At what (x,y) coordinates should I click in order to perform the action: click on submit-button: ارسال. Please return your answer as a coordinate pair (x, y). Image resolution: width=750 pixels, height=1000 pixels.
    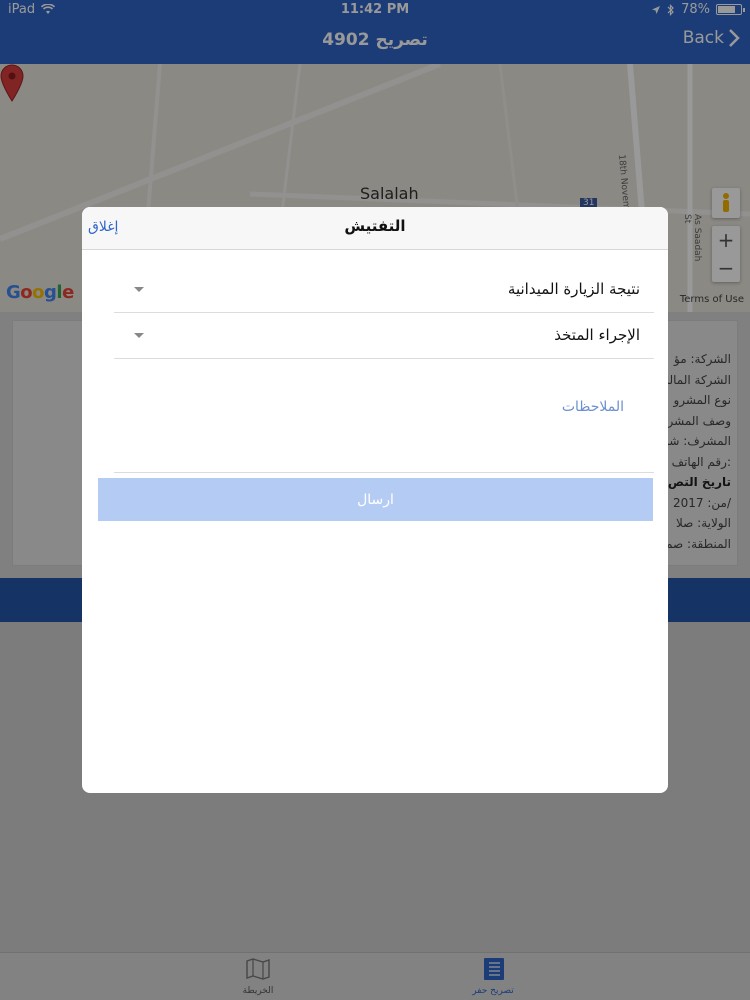
    Looking at the image, I should click on (375, 499).